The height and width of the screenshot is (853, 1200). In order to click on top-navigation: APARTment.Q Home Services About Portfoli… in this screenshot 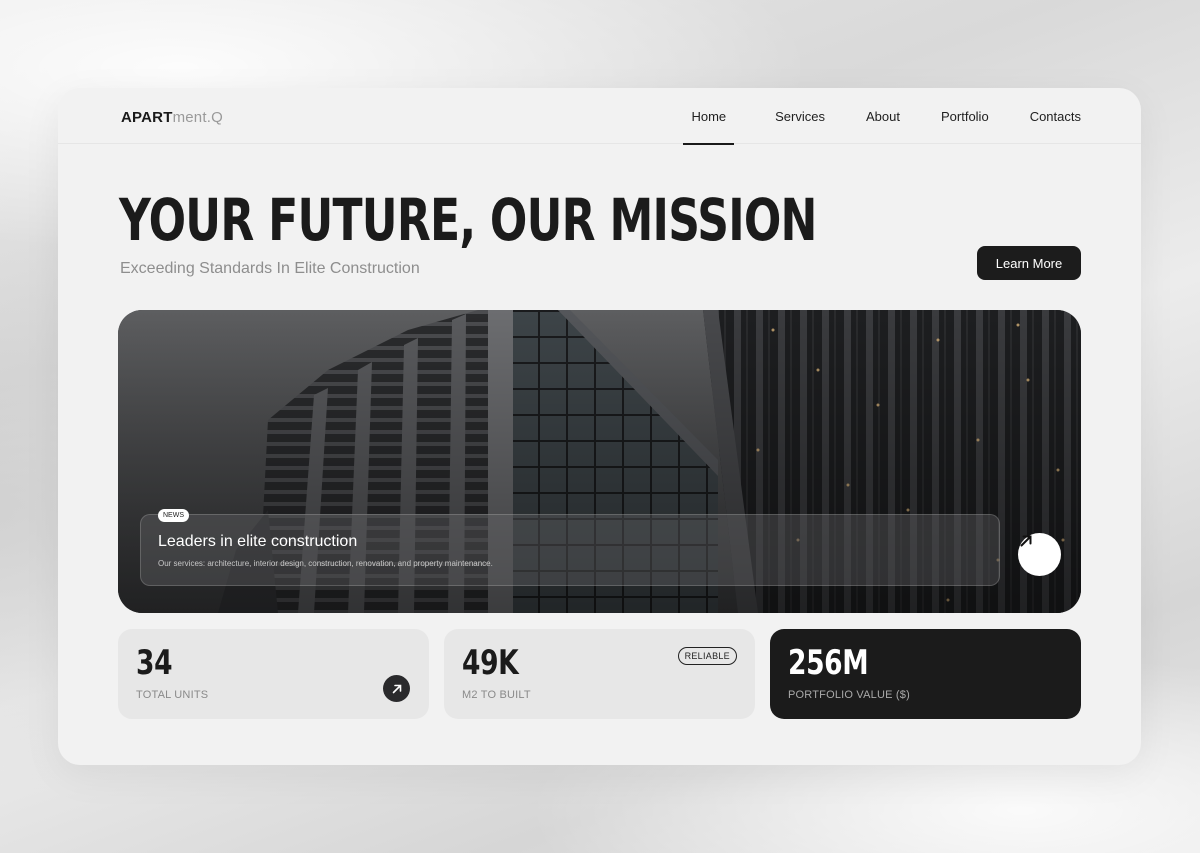, I will do `click(599, 116)`.